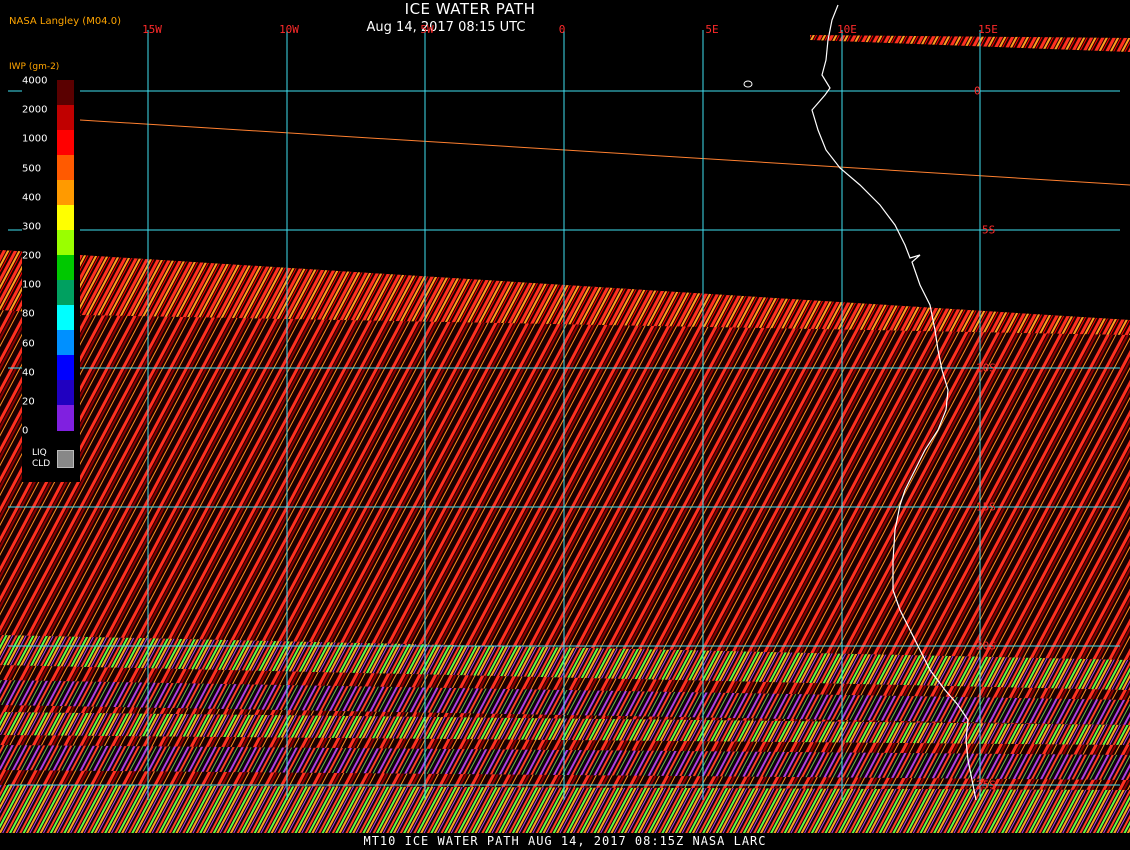 This screenshot has height=850, width=1130. What do you see at coordinates (32, 198) in the screenshot?
I see `legend-tick-label: 400` at bounding box center [32, 198].